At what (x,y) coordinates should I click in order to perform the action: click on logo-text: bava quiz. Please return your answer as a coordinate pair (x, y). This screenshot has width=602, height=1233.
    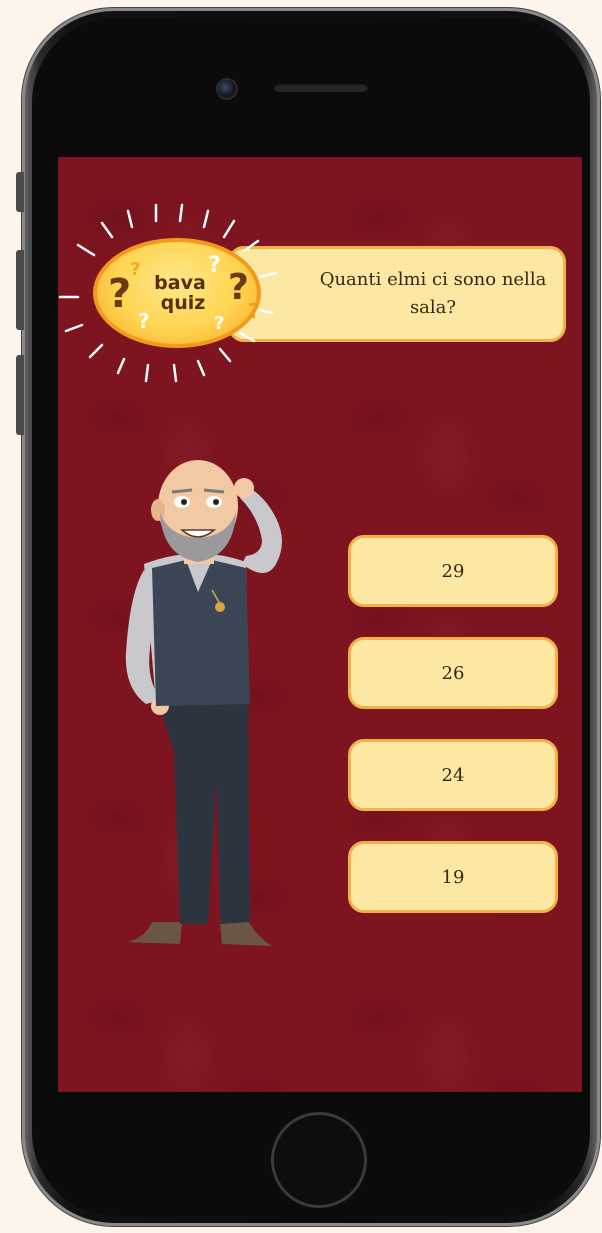
    Looking at the image, I should click on (180, 293).